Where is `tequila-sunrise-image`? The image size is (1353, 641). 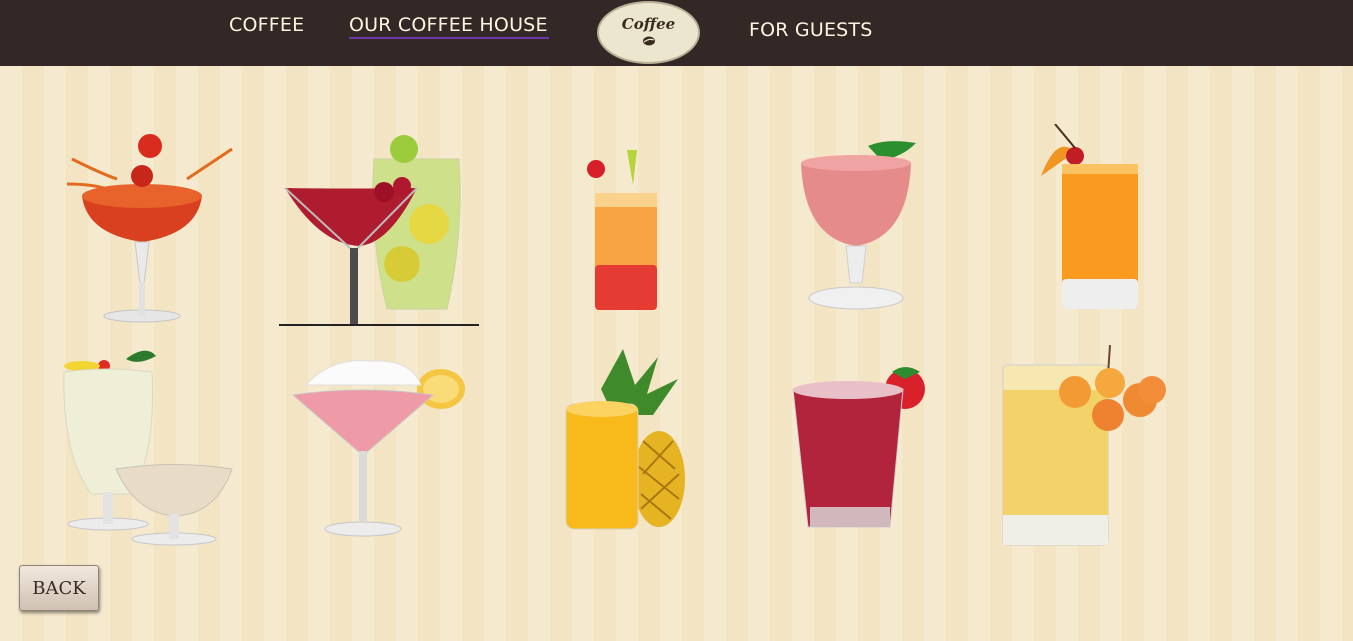
tequila-sunrise-image is located at coordinates (624, 227).